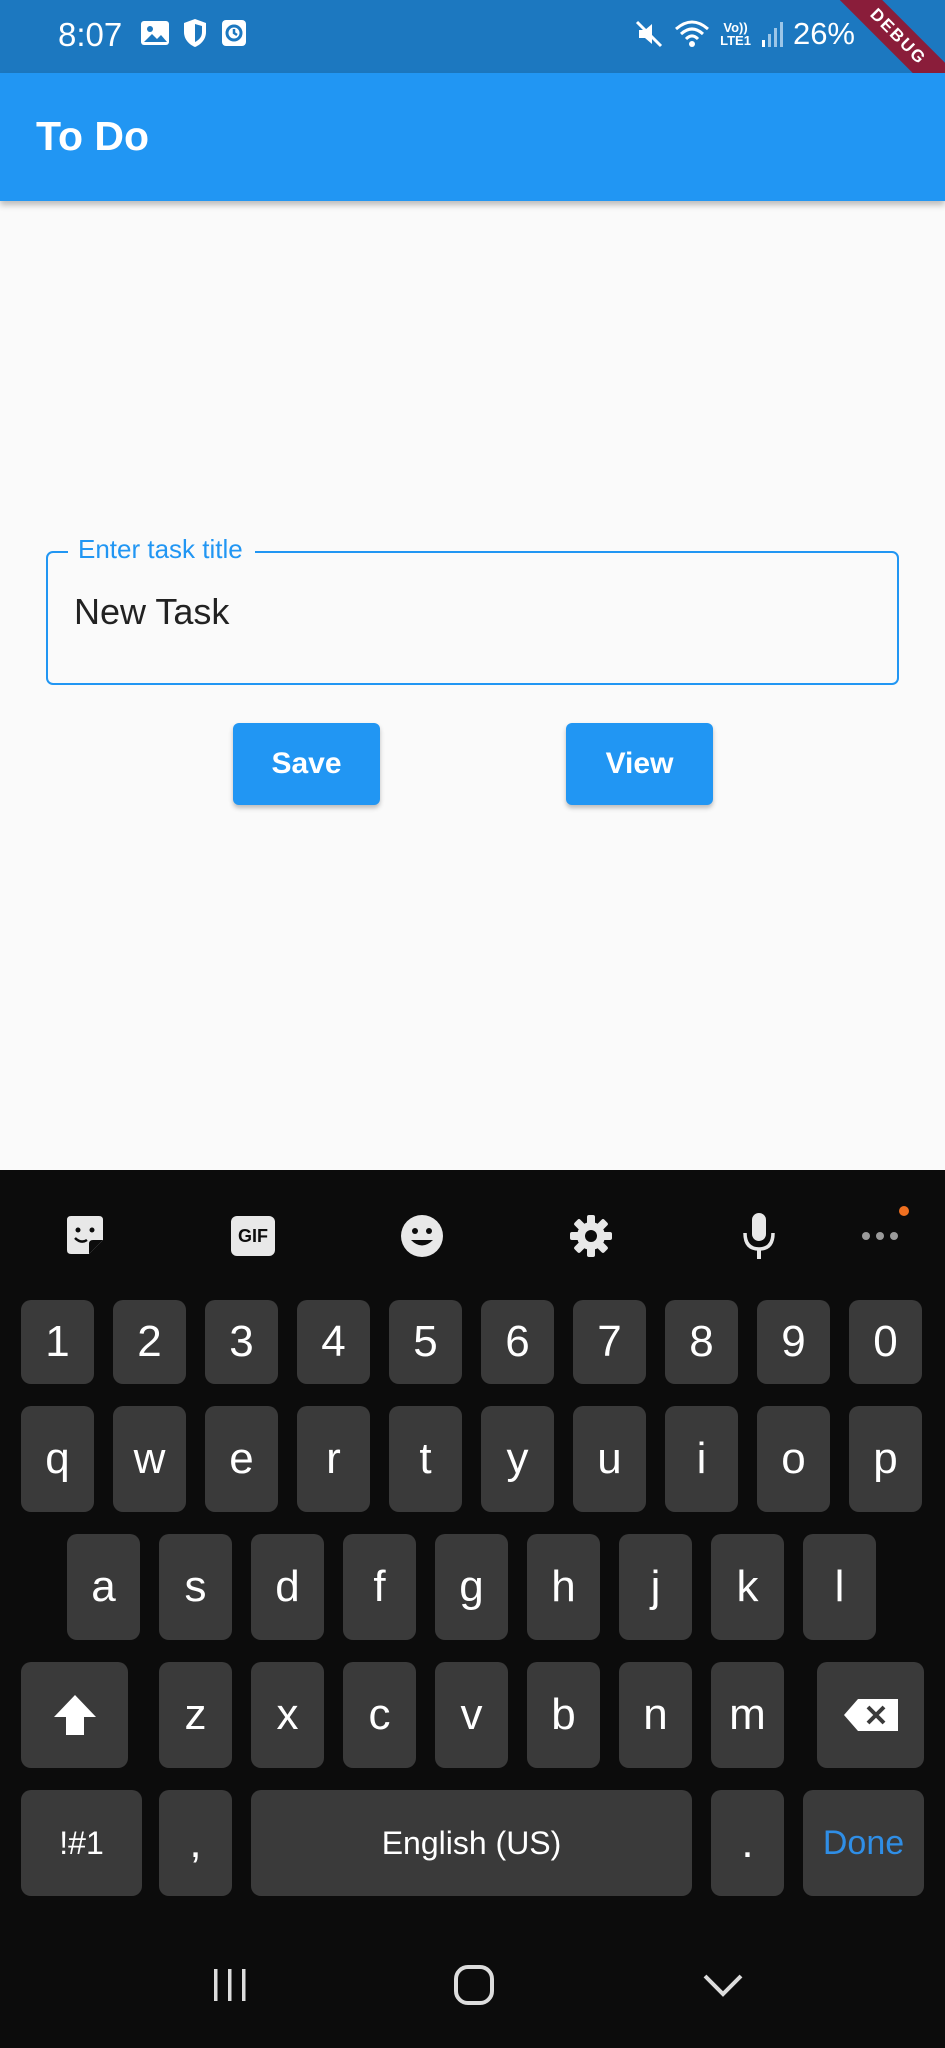  I want to click on key-p: p, so click(885, 1459).